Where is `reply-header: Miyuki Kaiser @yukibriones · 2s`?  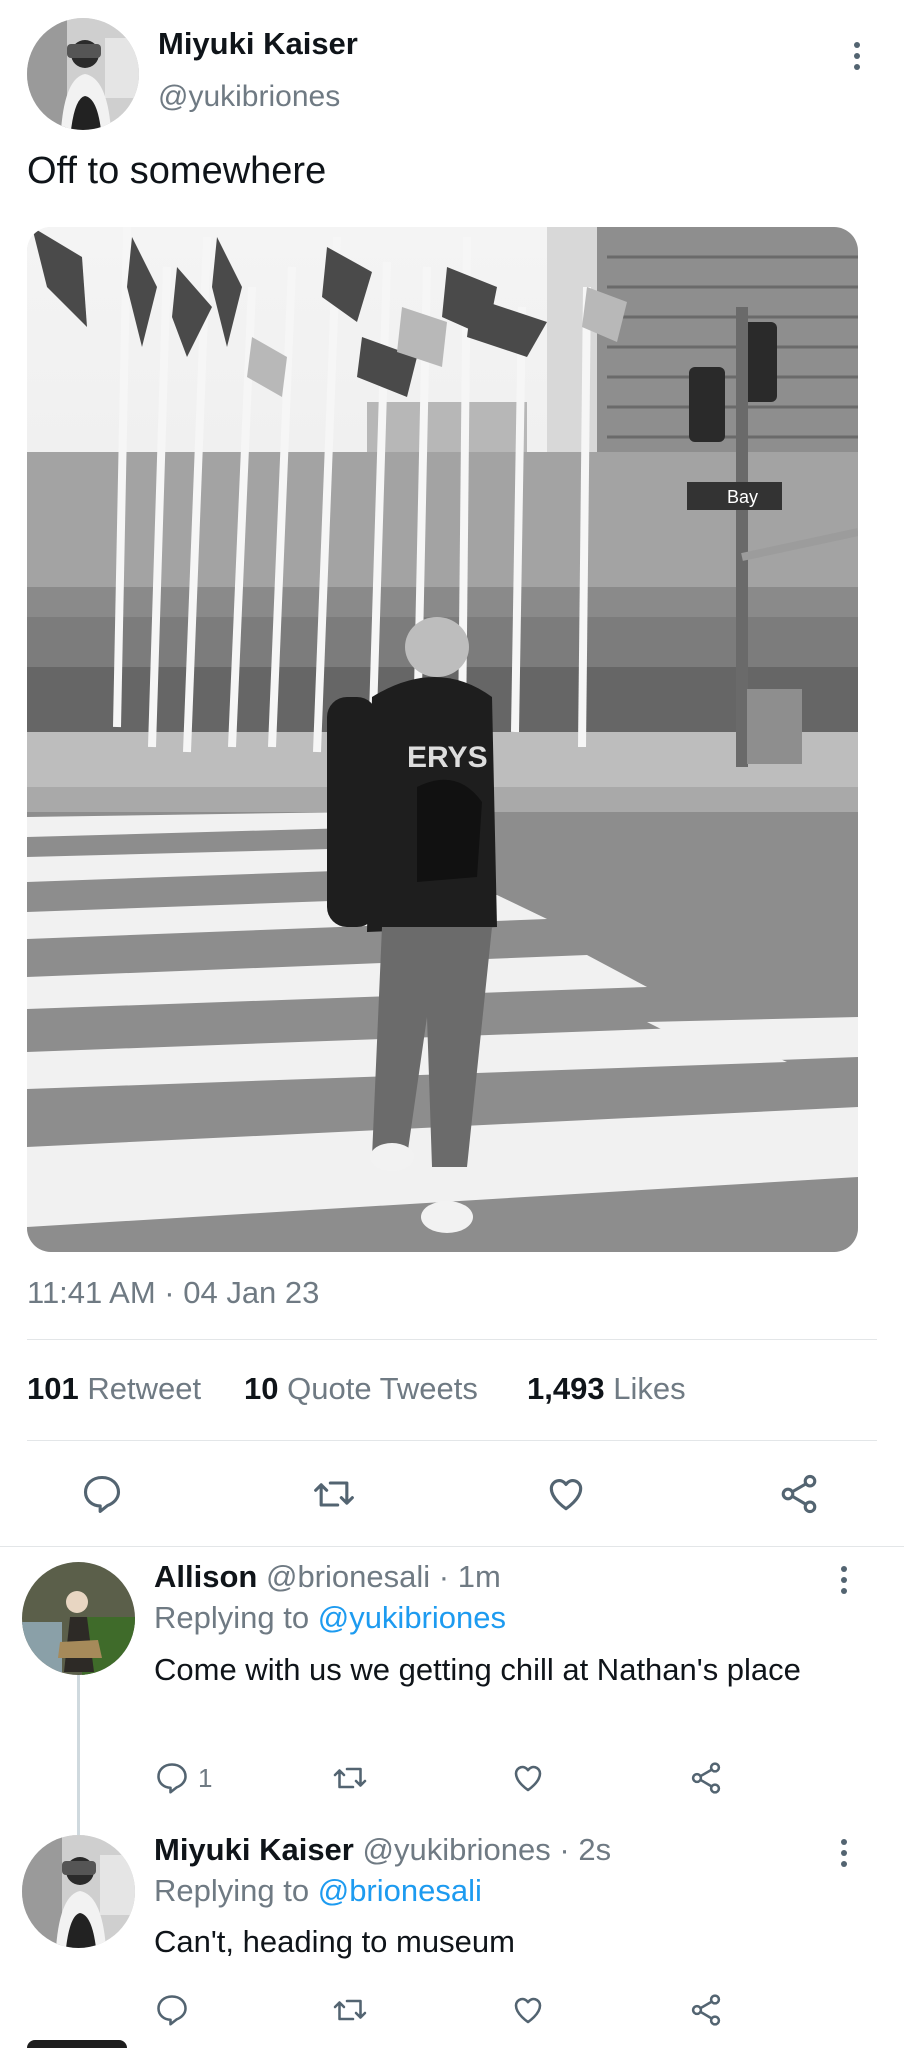 reply-header: Miyuki Kaiser @yukibriones · 2s is located at coordinates (382, 1850).